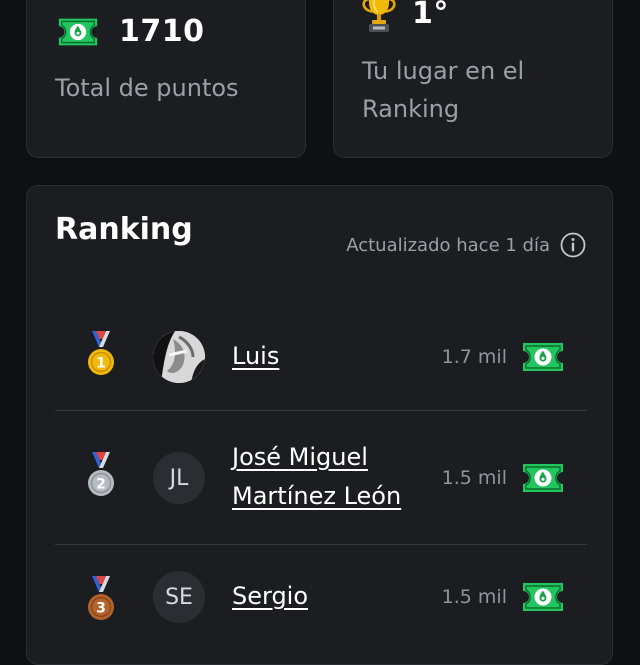  What do you see at coordinates (101, 364) in the screenshot?
I see `svg-text: 1` at bounding box center [101, 364].